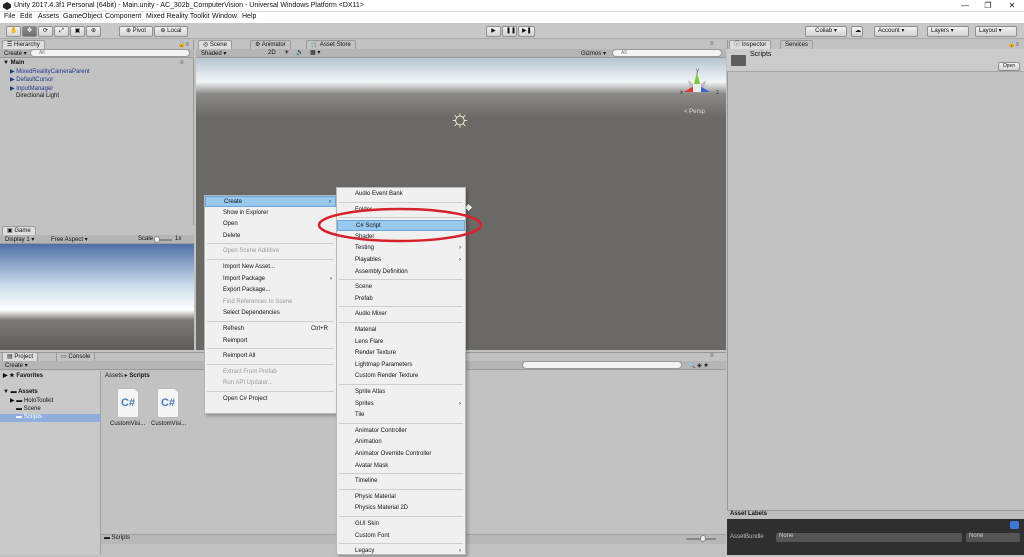 The height and width of the screenshot is (557, 1024). I want to click on create-item-render-texture: Render Texture, so click(401, 353).